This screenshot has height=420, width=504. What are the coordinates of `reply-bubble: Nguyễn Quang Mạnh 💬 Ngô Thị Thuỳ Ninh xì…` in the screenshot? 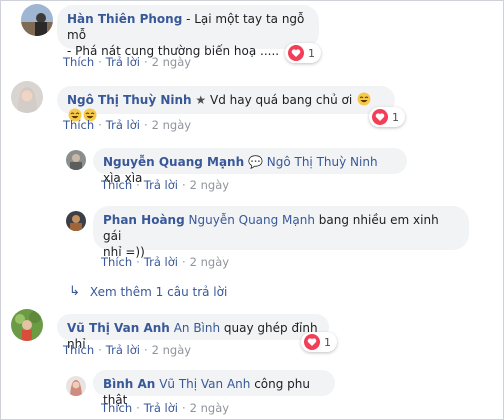 It's located at (250, 166).